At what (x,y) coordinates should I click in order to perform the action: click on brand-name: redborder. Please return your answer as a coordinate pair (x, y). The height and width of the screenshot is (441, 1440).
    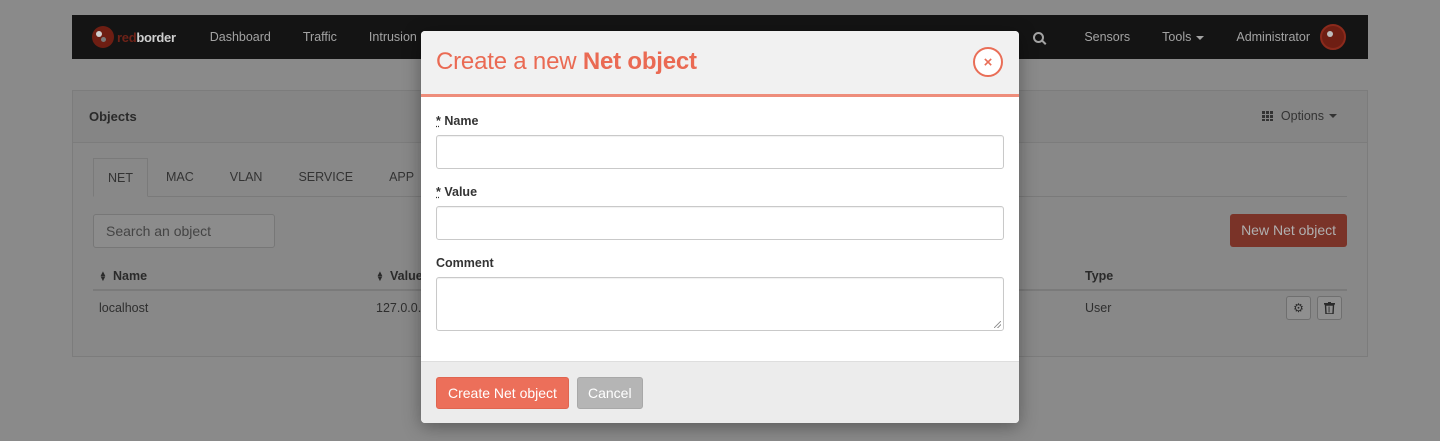
    Looking at the image, I should click on (146, 37).